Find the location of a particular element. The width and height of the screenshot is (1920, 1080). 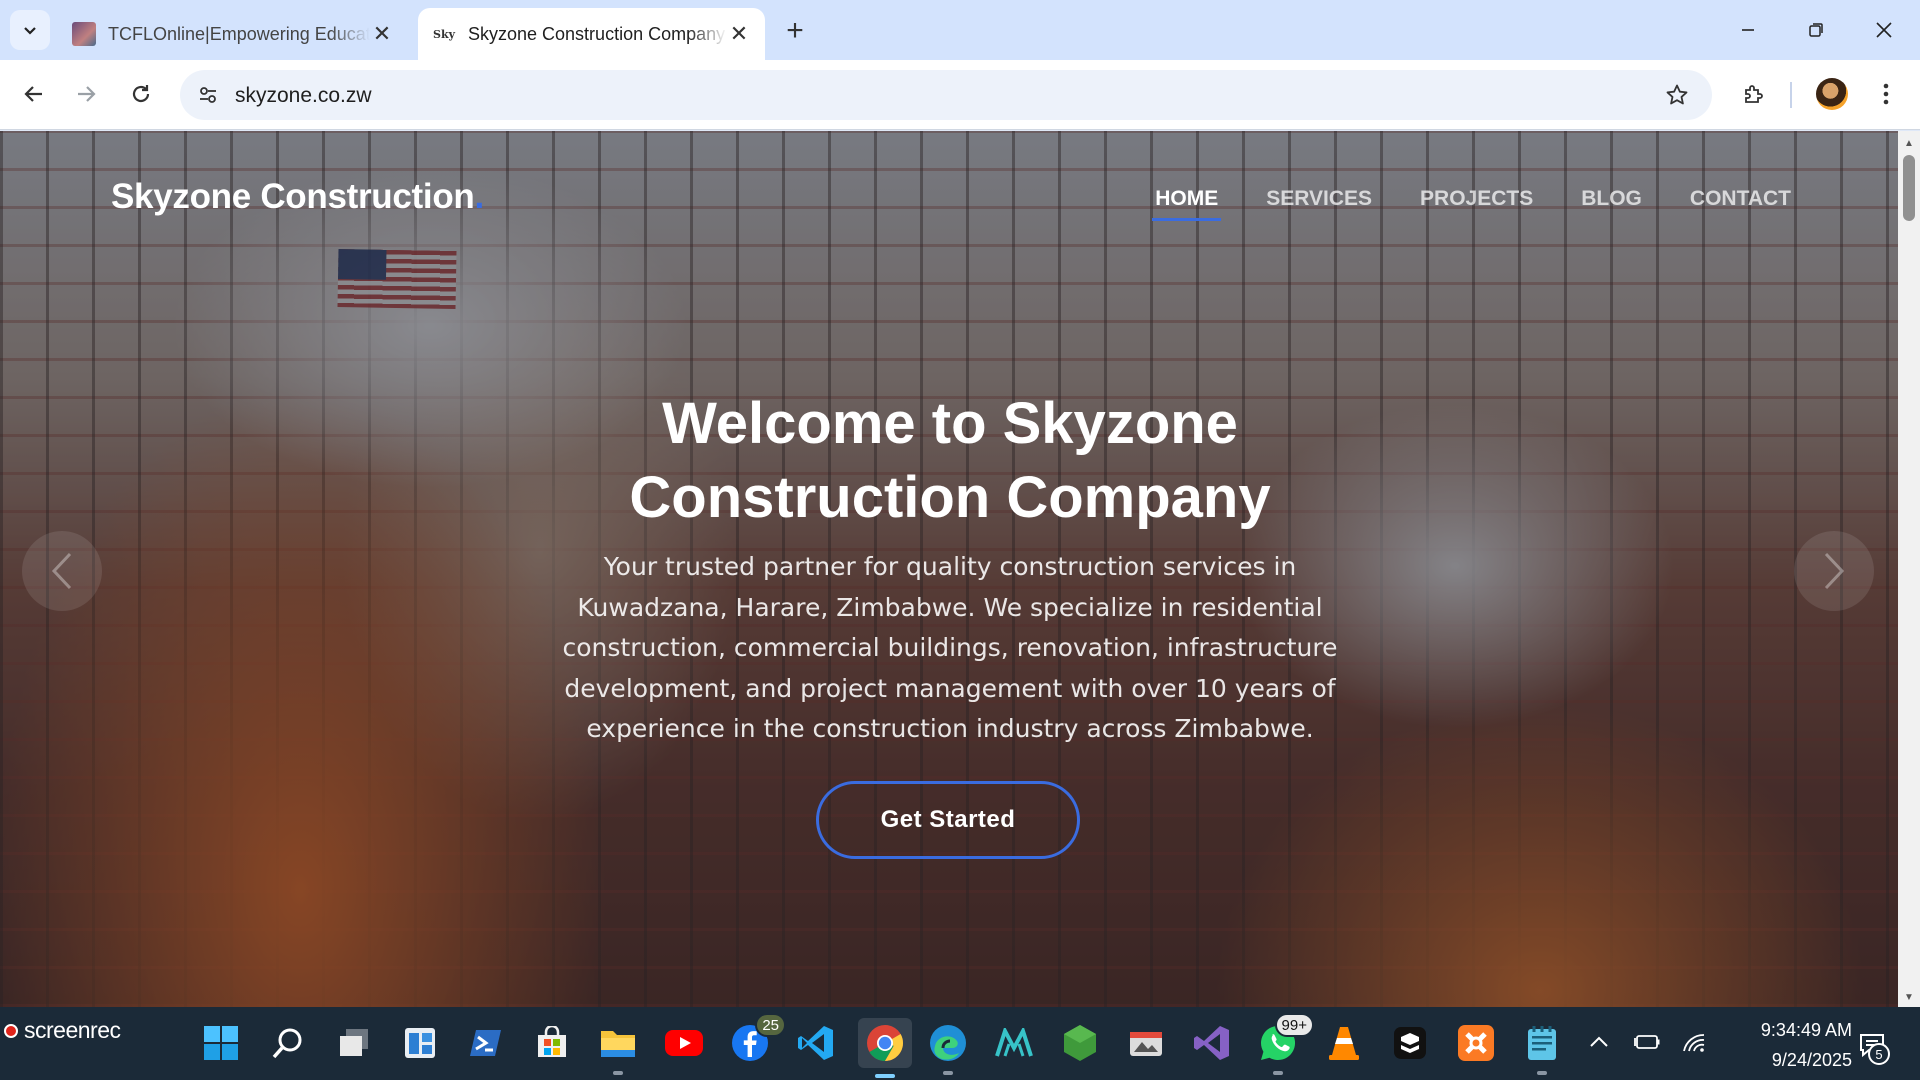

scroll-down-arrow-icon: ▼ is located at coordinates (1909, 997).